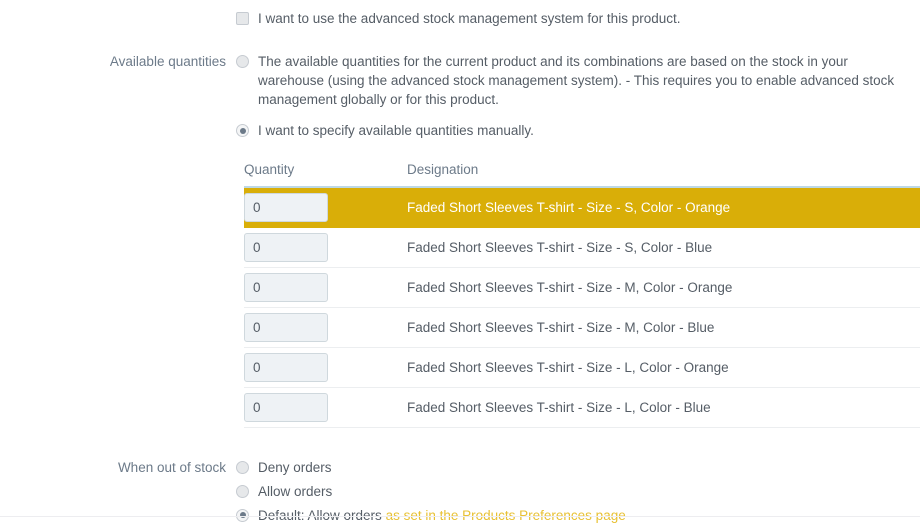 The height and width of the screenshot is (528, 920). I want to click on table-header-row: Quantity Designation, so click(582, 175).